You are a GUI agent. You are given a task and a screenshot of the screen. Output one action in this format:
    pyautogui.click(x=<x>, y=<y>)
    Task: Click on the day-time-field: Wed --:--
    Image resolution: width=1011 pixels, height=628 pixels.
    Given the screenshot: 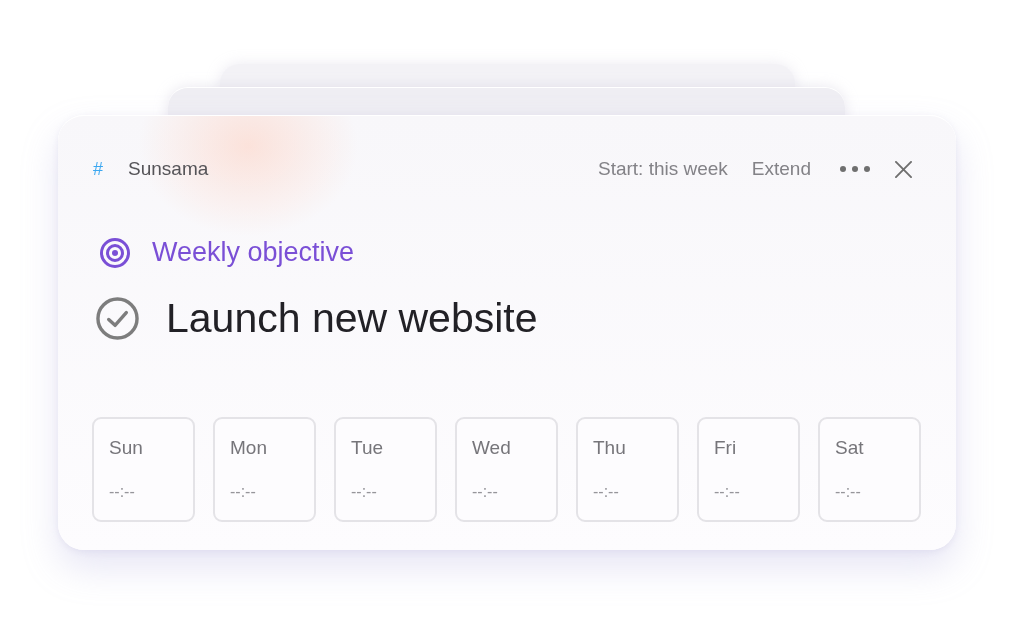 What is the action you would take?
    pyautogui.click(x=506, y=469)
    